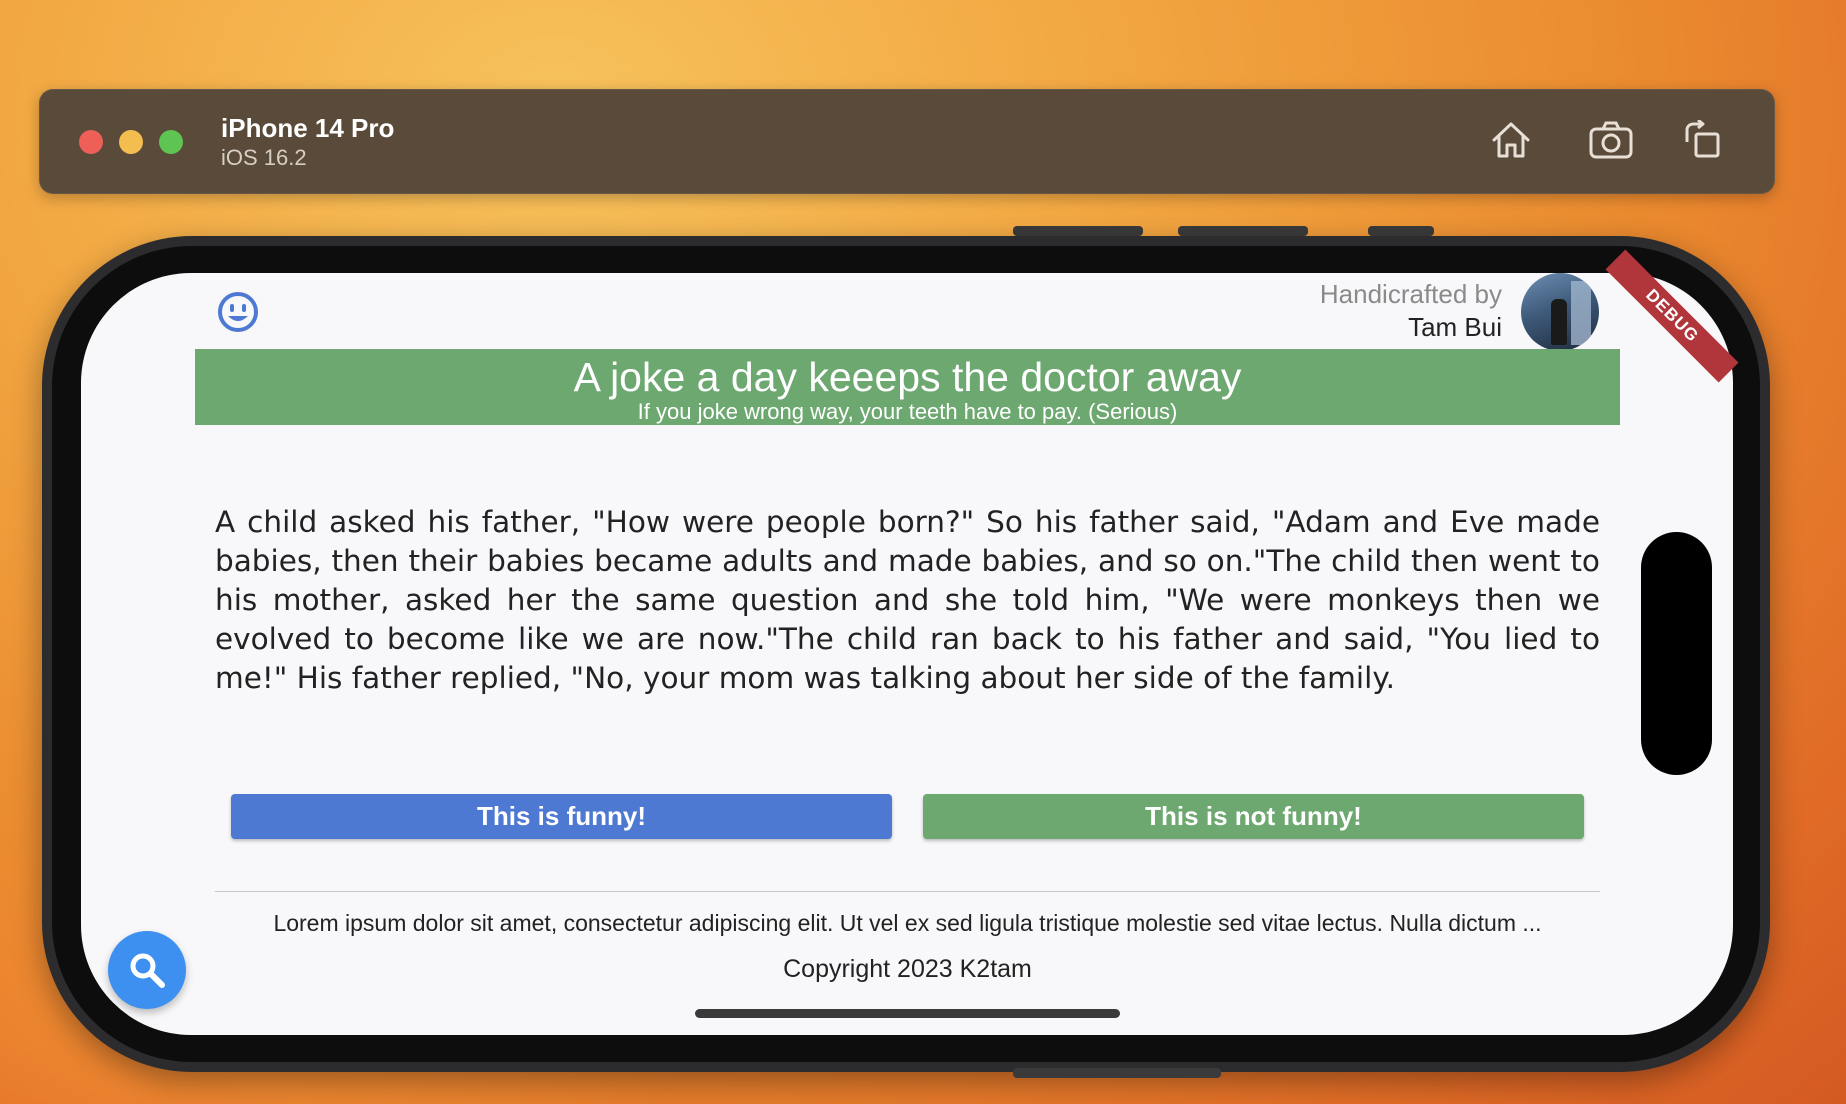  I want to click on dynamic-island, so click(1676, 653).